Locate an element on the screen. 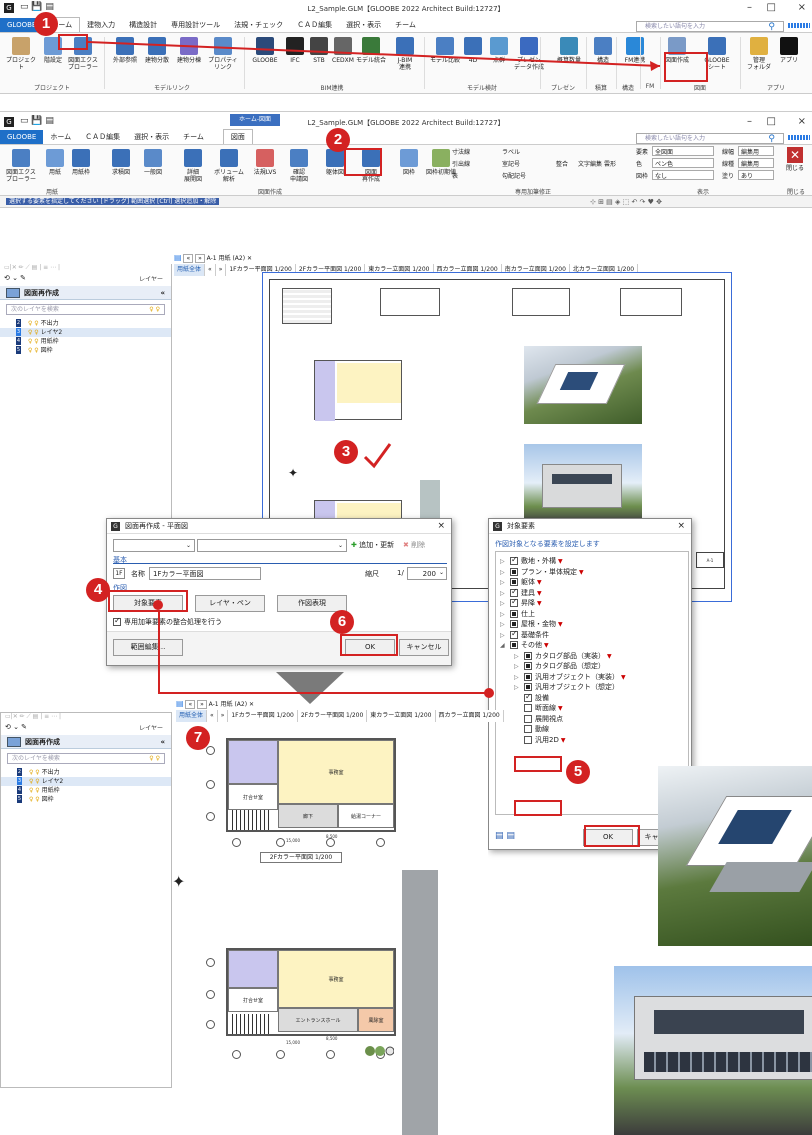  tree-item: ▷建具▼ is located at coordinates (592, 593).